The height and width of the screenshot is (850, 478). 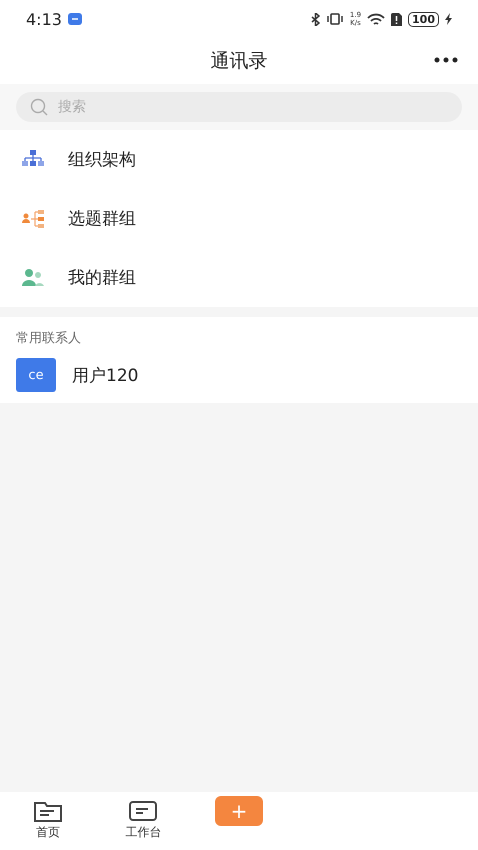 I want to click on app-icon, so click(x=75, y=19).